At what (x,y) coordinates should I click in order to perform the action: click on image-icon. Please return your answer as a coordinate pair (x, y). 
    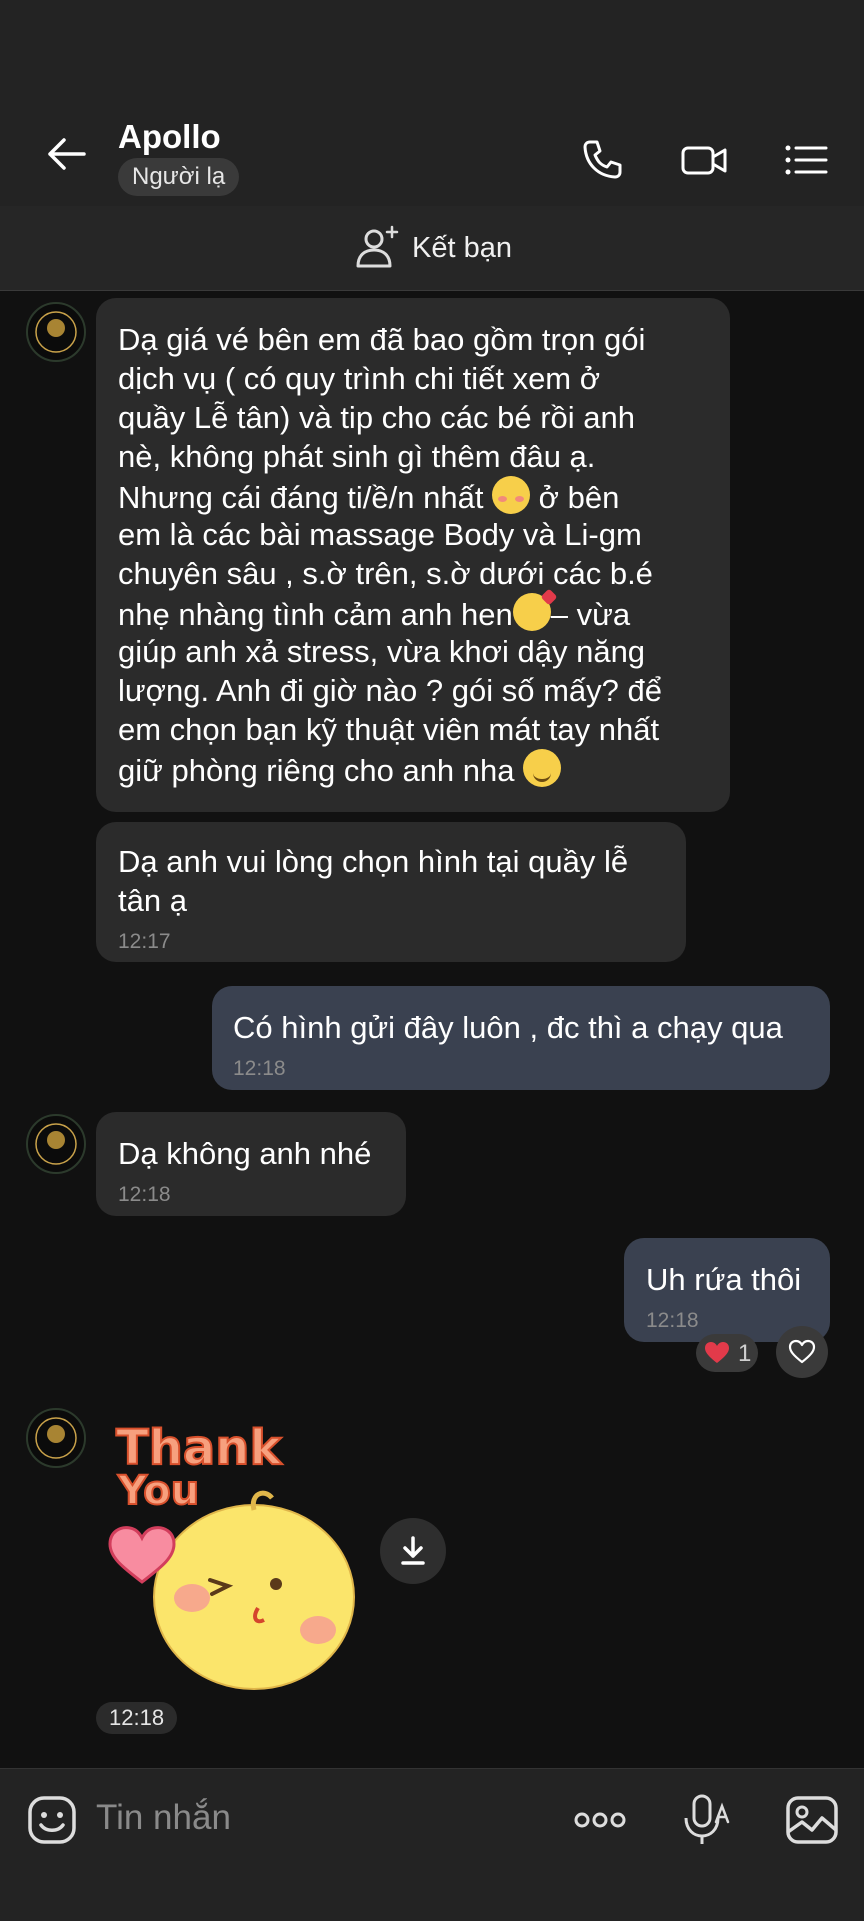
    Looking at the image, I should click on (812, 1820).